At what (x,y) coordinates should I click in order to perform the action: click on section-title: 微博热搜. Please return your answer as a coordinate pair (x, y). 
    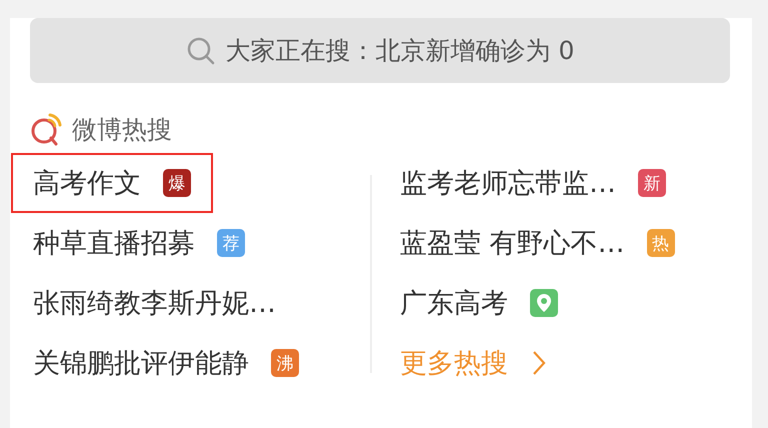
    Looking at the image, I should click on (122, 130).